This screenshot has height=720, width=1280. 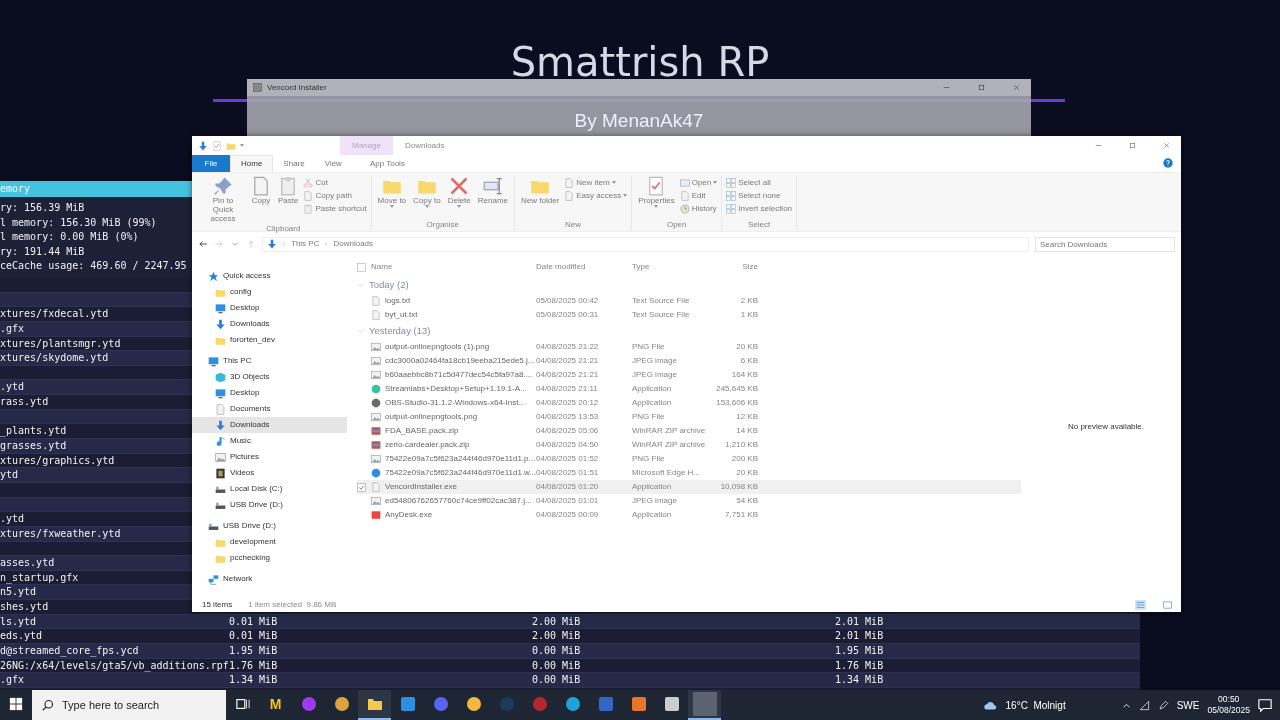 I want to click on breadcrumb: Downloads, so click(x=353, y=244).